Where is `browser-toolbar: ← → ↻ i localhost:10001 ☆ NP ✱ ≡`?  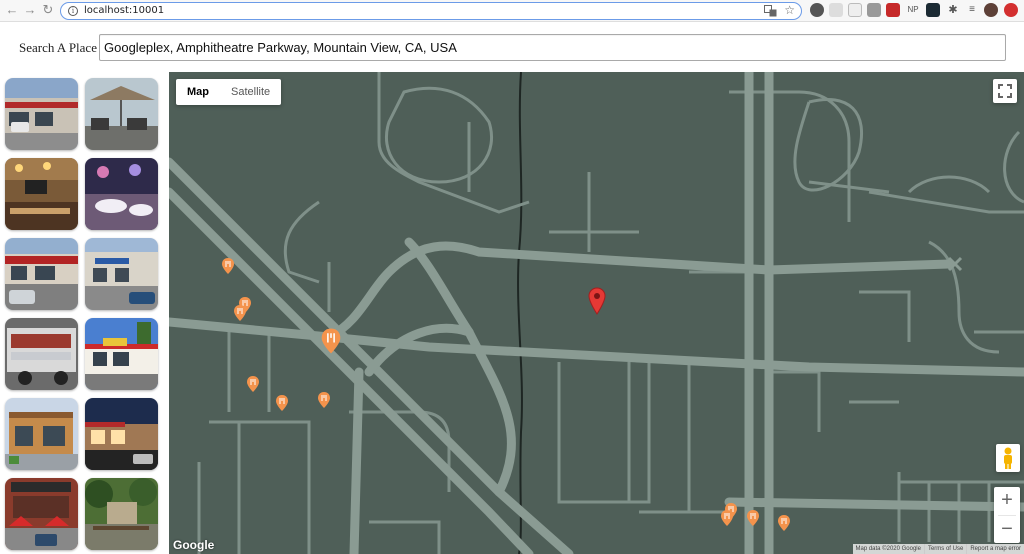 browser-toolbar: ← → ↻ i localhost:10001 ☆ NP ✱ ≡ is located at coordinates (512, 11).